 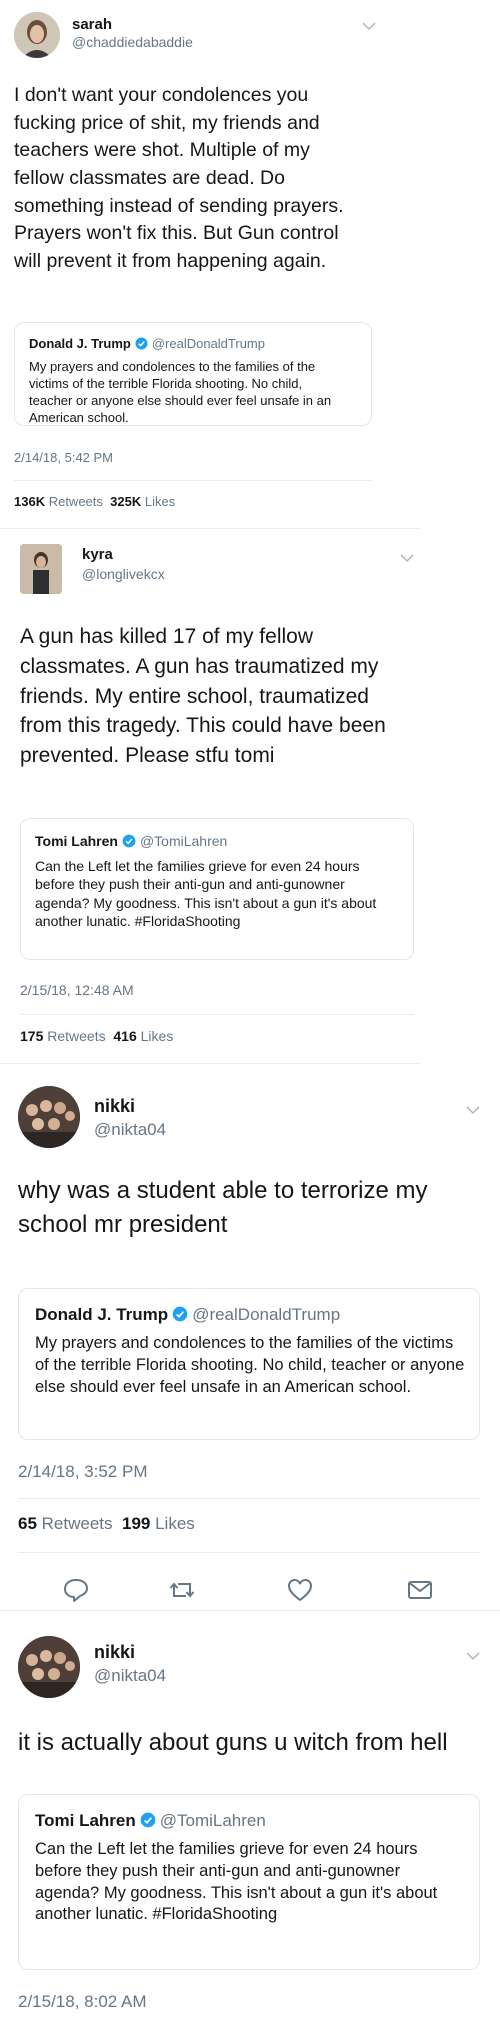 What do you see at coordinates (31, 1036) in the screenshot?
I see `retweet-count: 175` at bounding box center [31, 1036].